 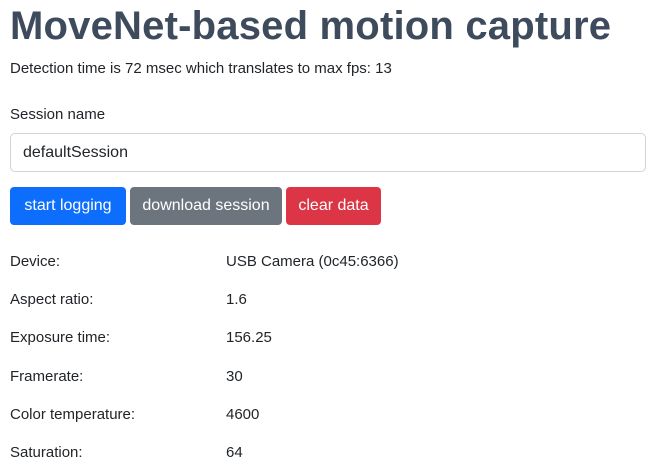 I want to click on property-label: Exposure time:, so click(x=60, y=338).